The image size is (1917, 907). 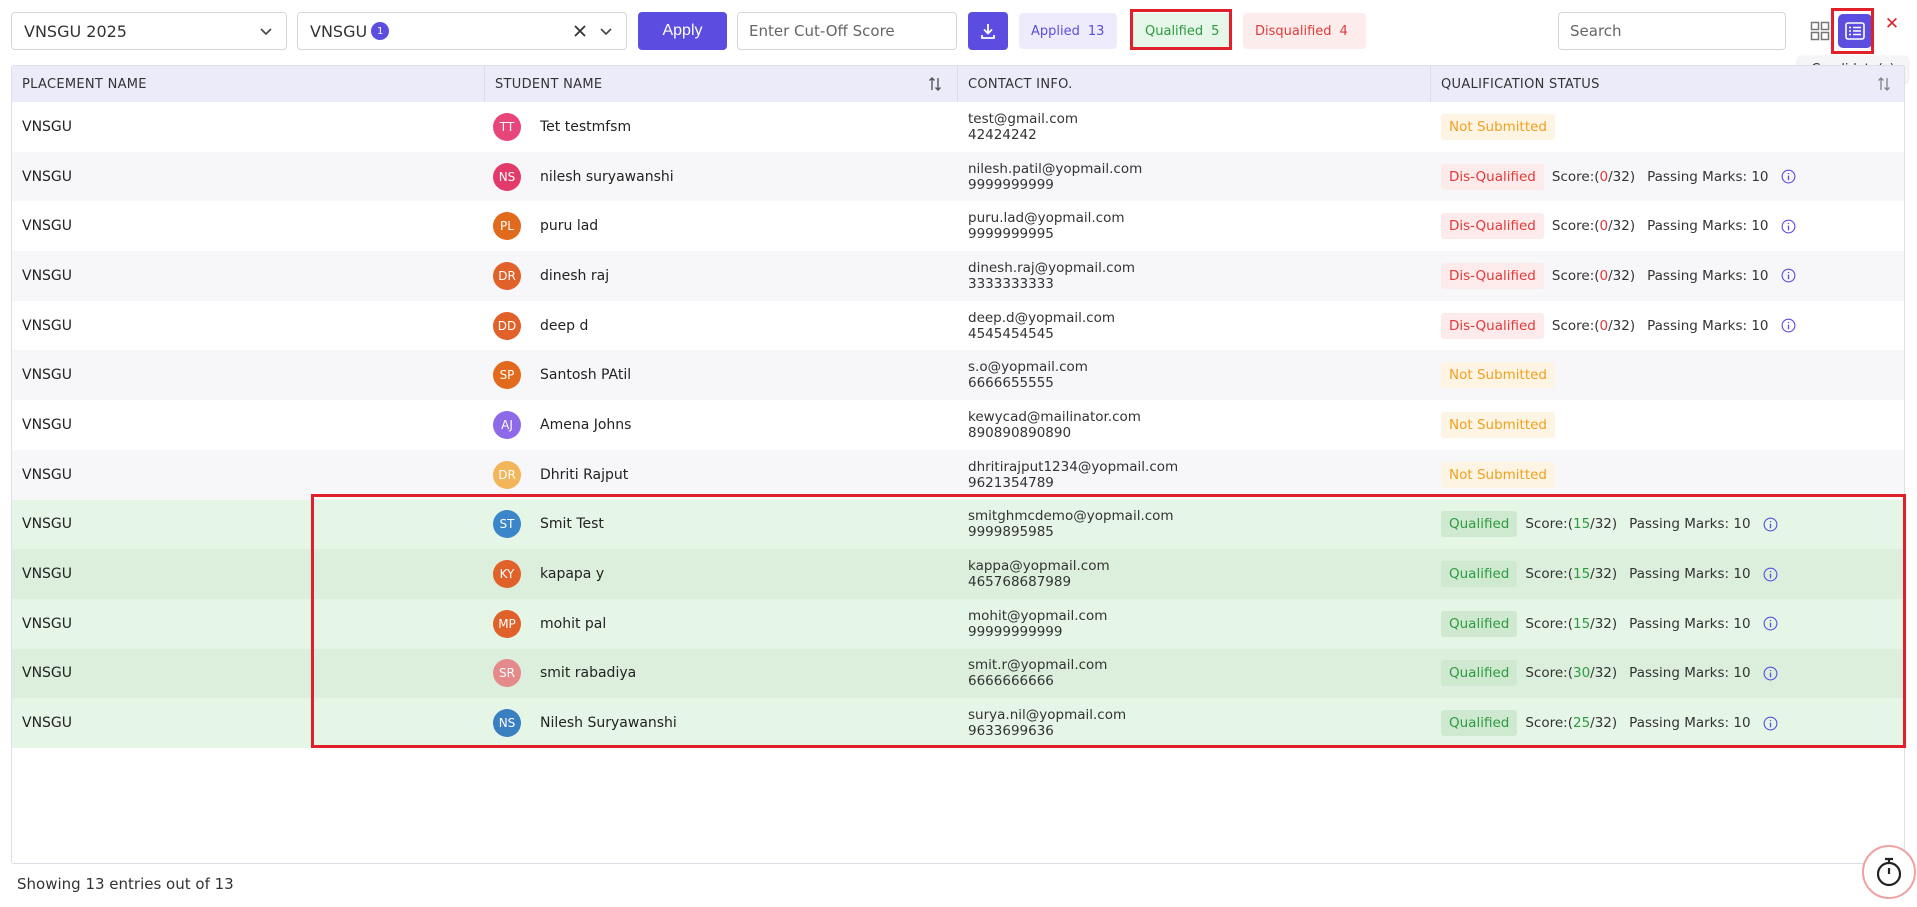 I want to click on header-qualification-status-label: QUALIFICATION STATUS, so click(x=1520, y=84).